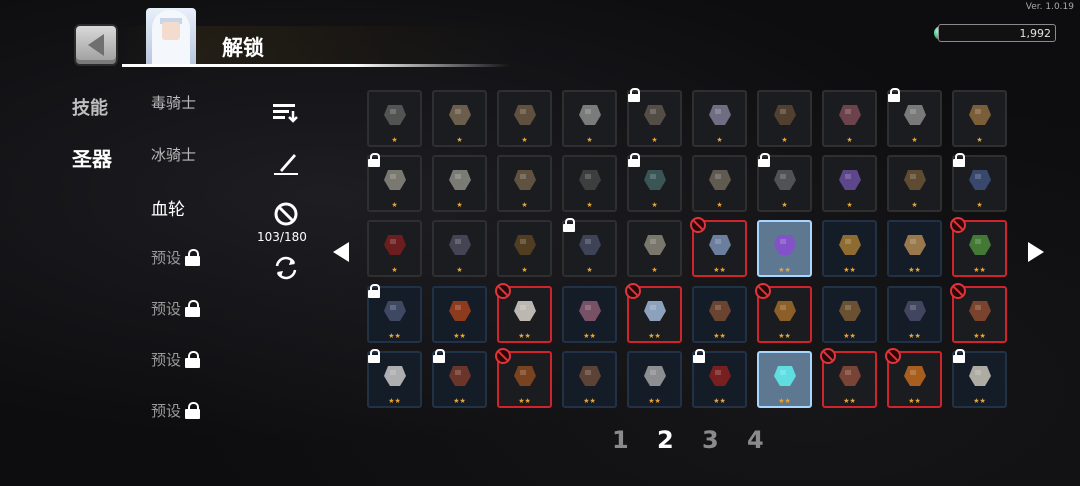  I want to click on shell-icon, so click(915, 246).